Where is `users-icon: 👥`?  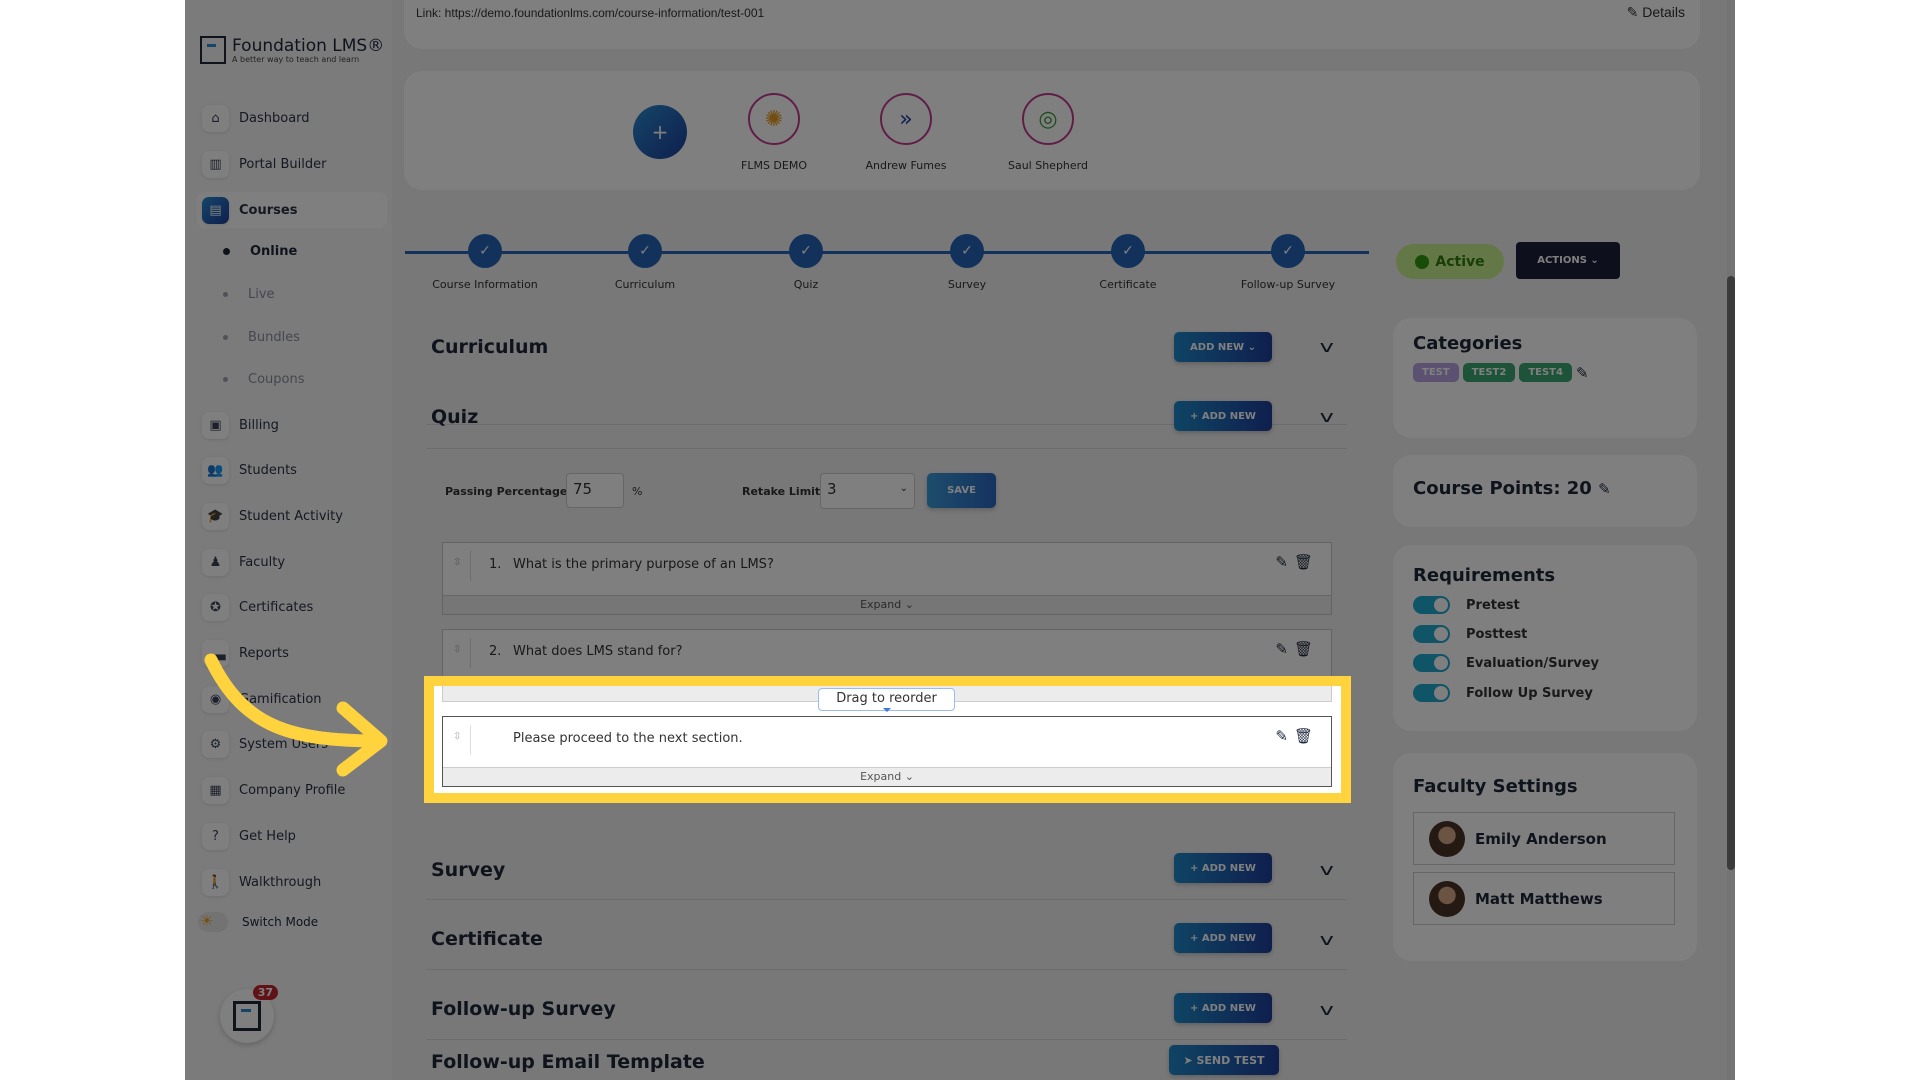
users-icon: 👥 is located at coordinates (215, 470).